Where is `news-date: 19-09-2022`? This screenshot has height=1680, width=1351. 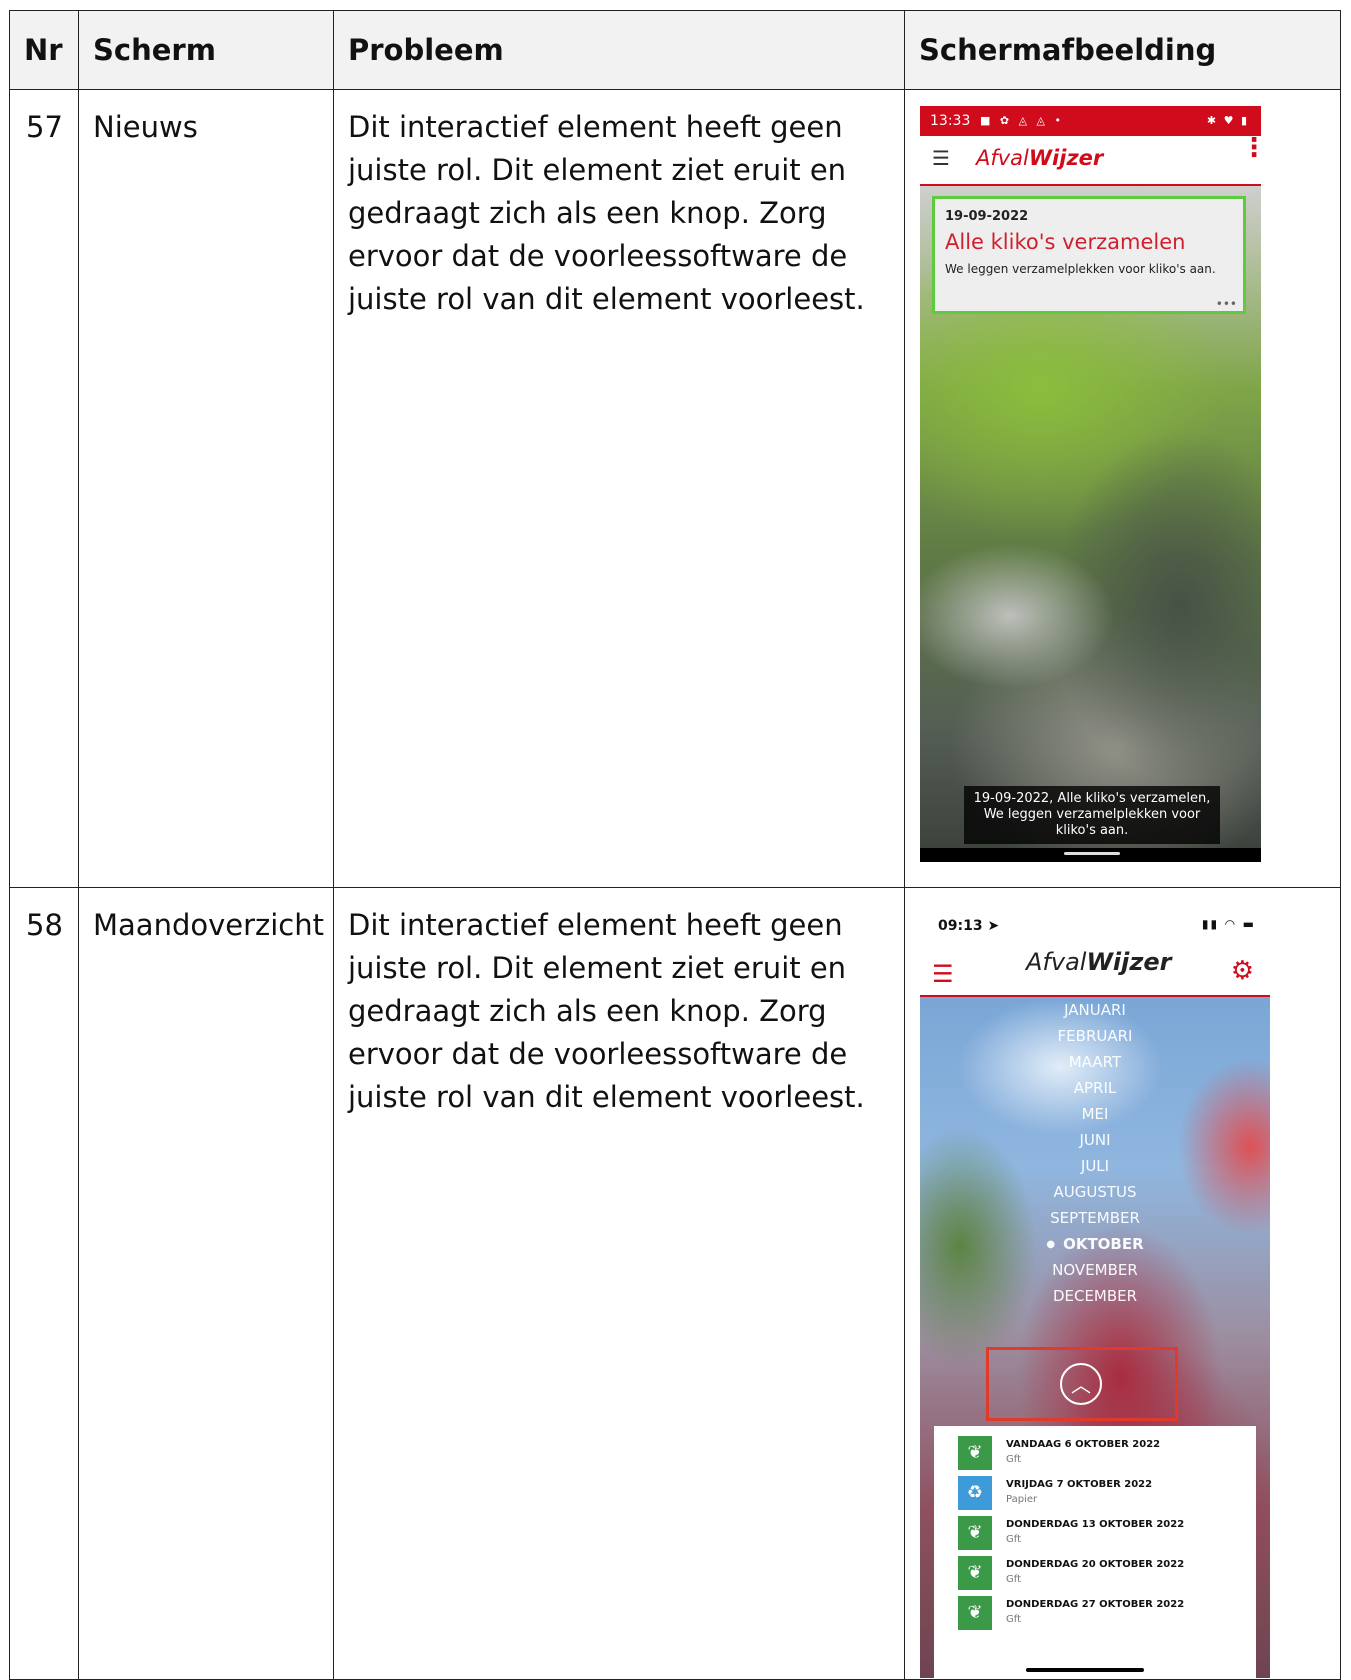
news-date: 19-09-2022 is located at coordinates (987, 216).